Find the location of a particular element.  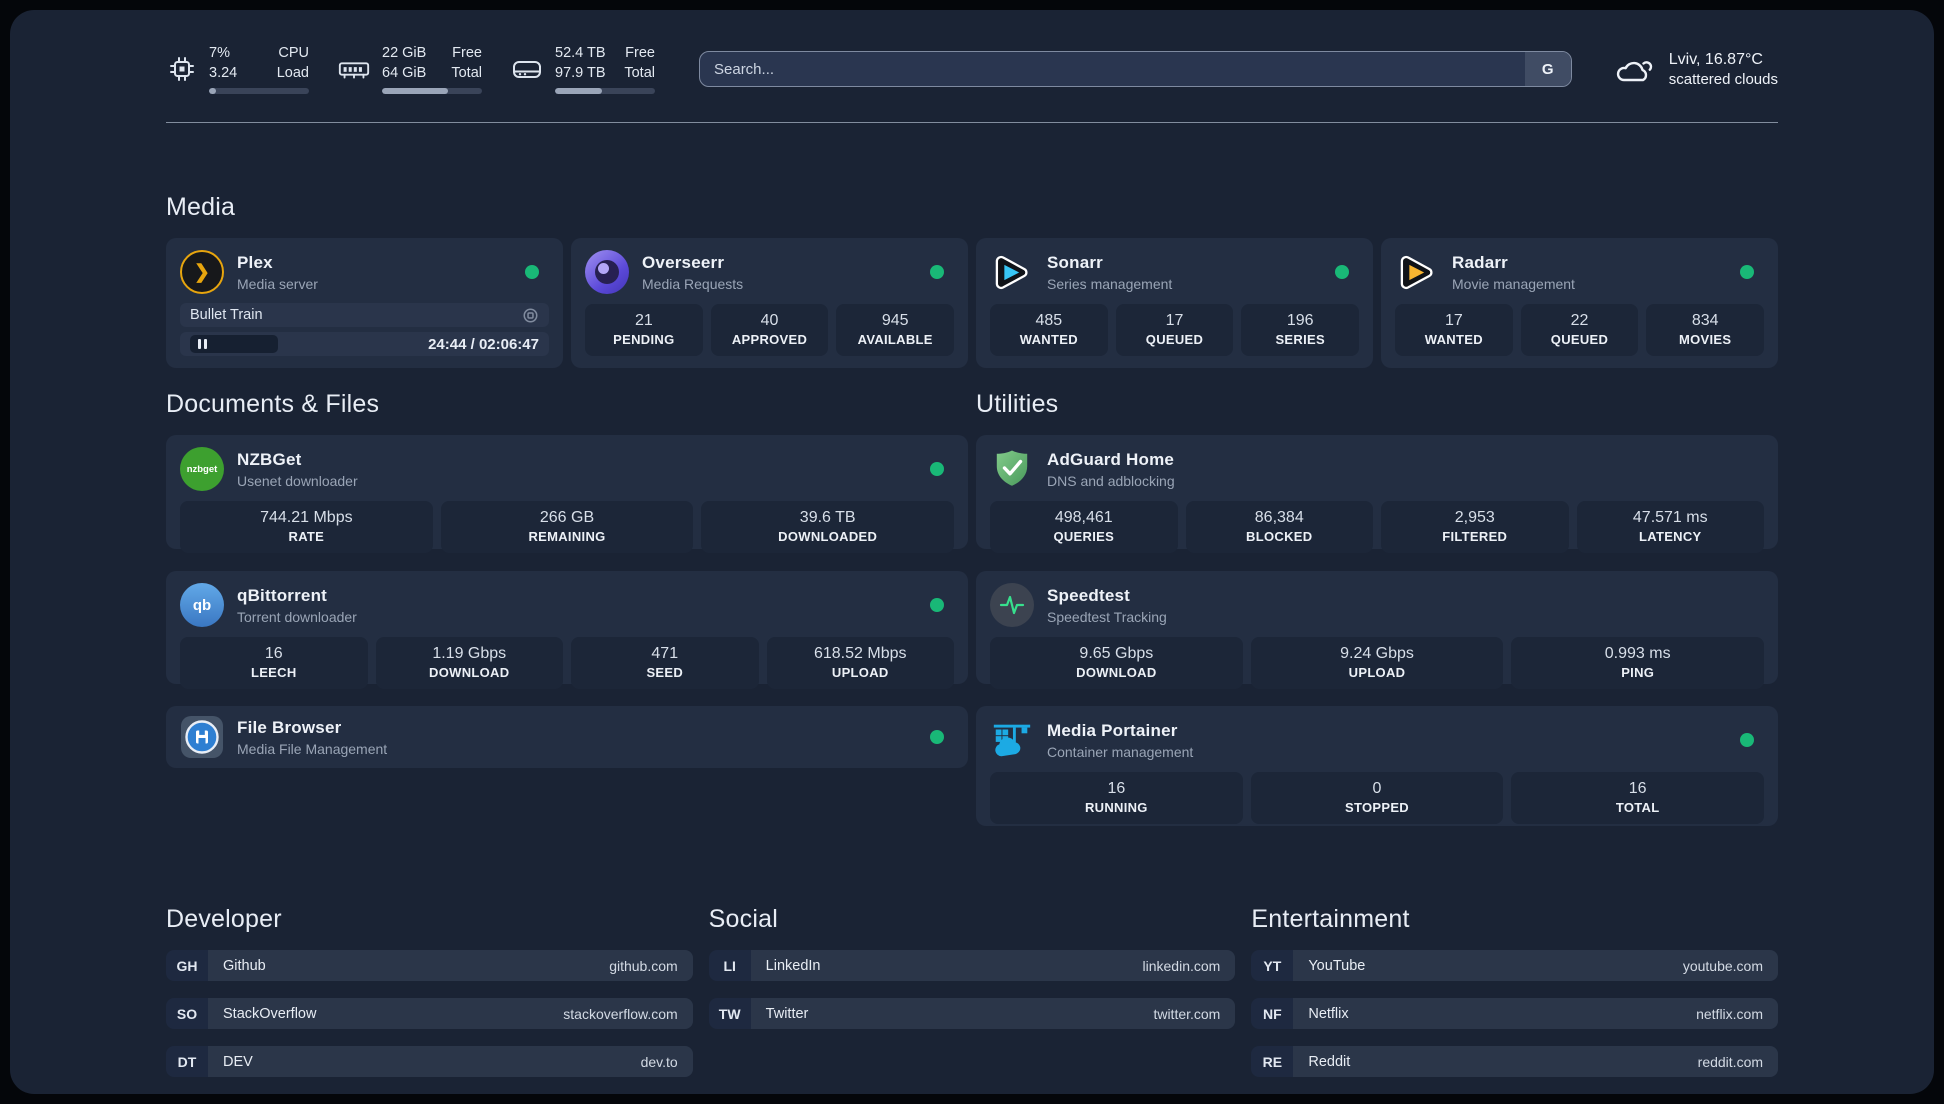

stat-tile: 0.993 ms PING is located at coordinates (1638, 663).